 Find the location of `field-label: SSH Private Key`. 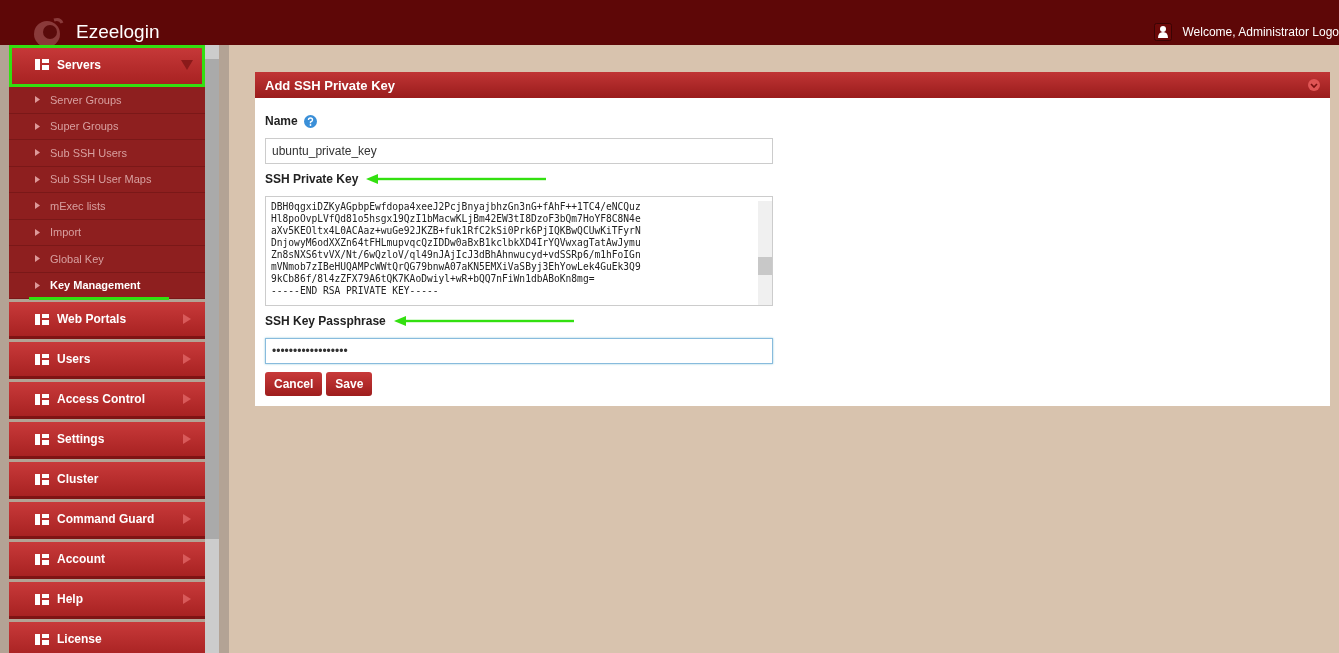

field-label: SSH Private Key is located at coordinates (312, 179).